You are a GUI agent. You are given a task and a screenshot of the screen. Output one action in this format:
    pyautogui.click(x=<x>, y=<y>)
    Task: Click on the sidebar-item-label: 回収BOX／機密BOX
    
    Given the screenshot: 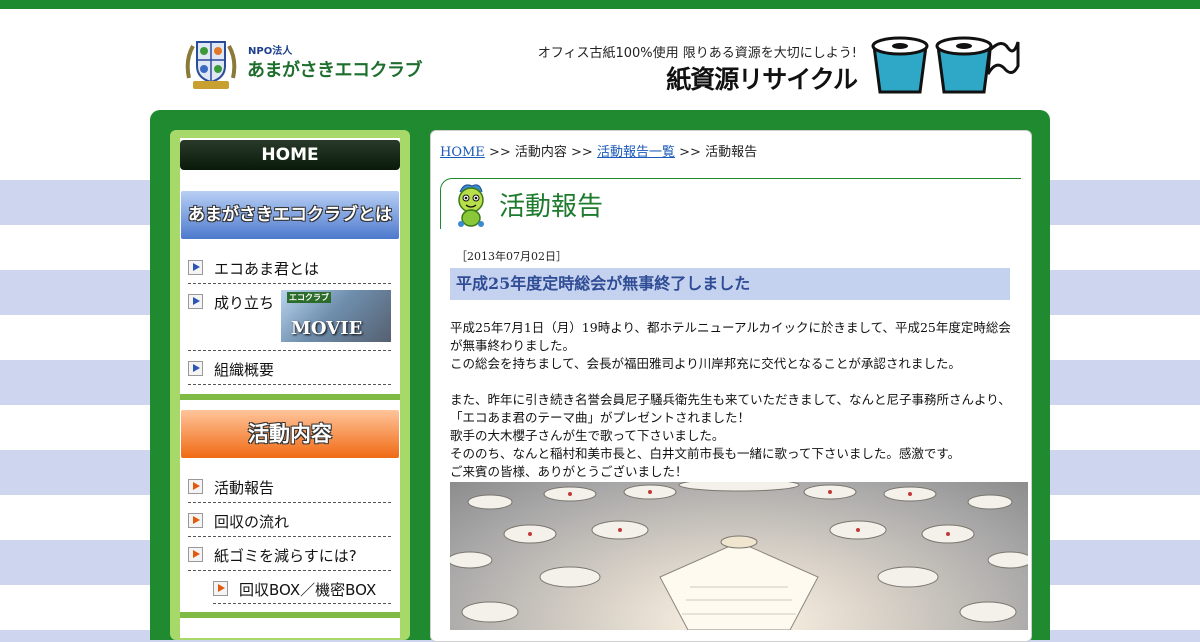 What is the action you would take?
    pyautogui.click(x=308, y=590)
    